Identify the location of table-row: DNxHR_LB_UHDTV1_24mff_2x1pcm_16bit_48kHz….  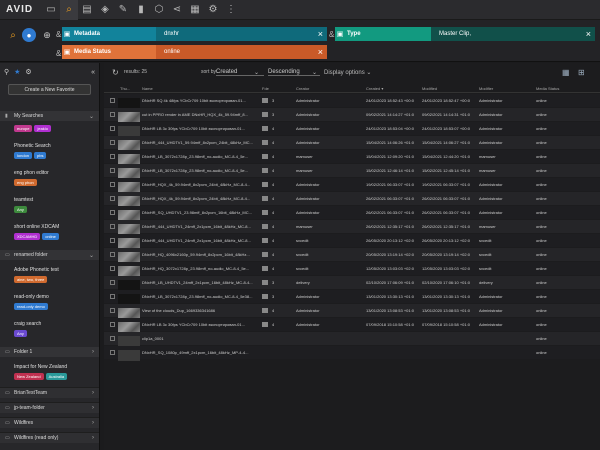
(352, 283).